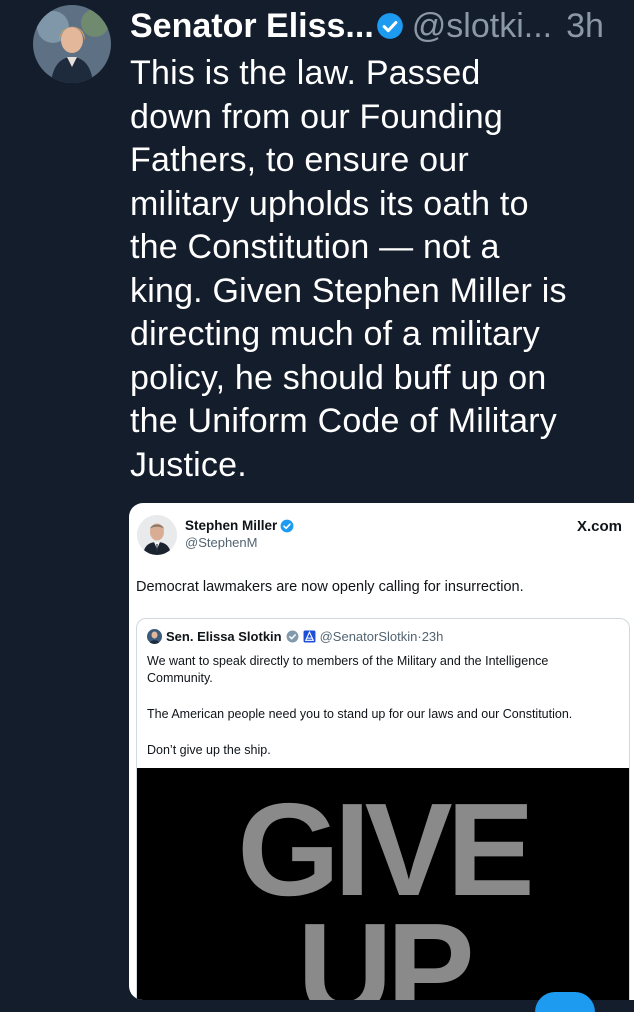 The image size is (634, 1012). What do you see at coordinates (72, 44) in the screenshot?
I see `author-avatar` at bounding box center [72, 44].